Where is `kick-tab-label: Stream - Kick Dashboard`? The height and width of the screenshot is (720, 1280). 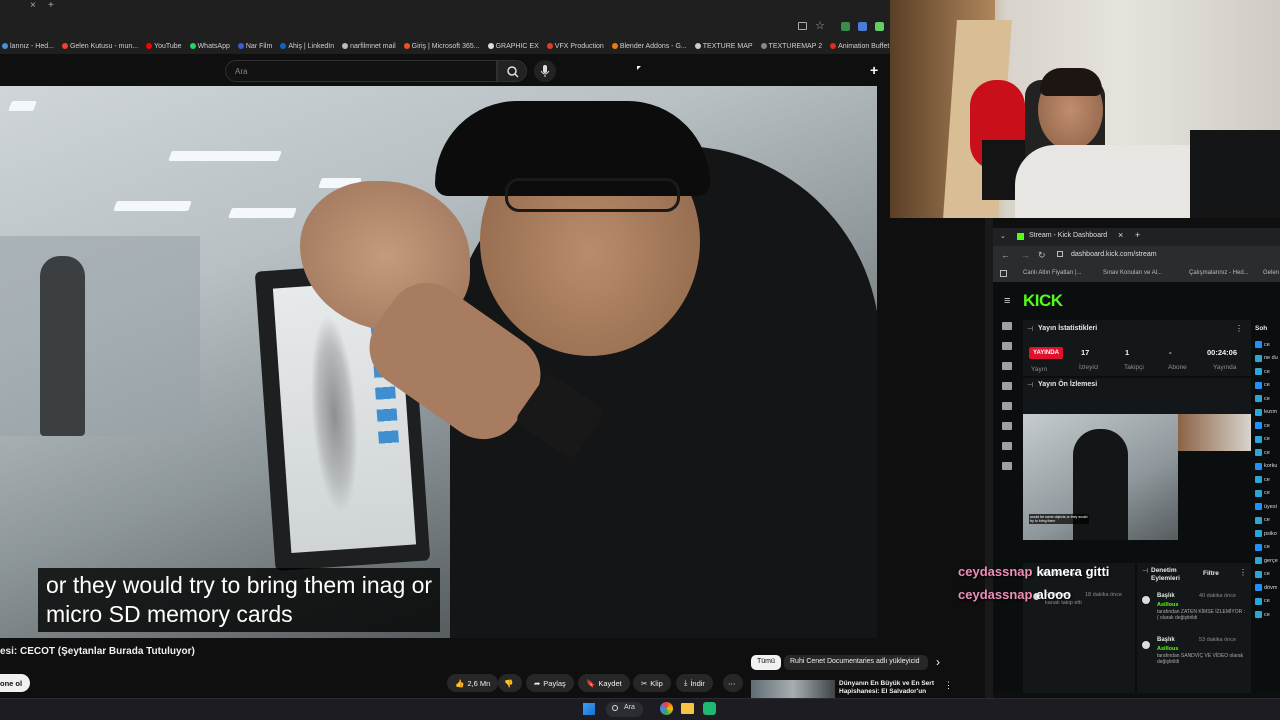
kick-tab-label: Stream - Kick Dashboard is located at coordinates (1068, 235).